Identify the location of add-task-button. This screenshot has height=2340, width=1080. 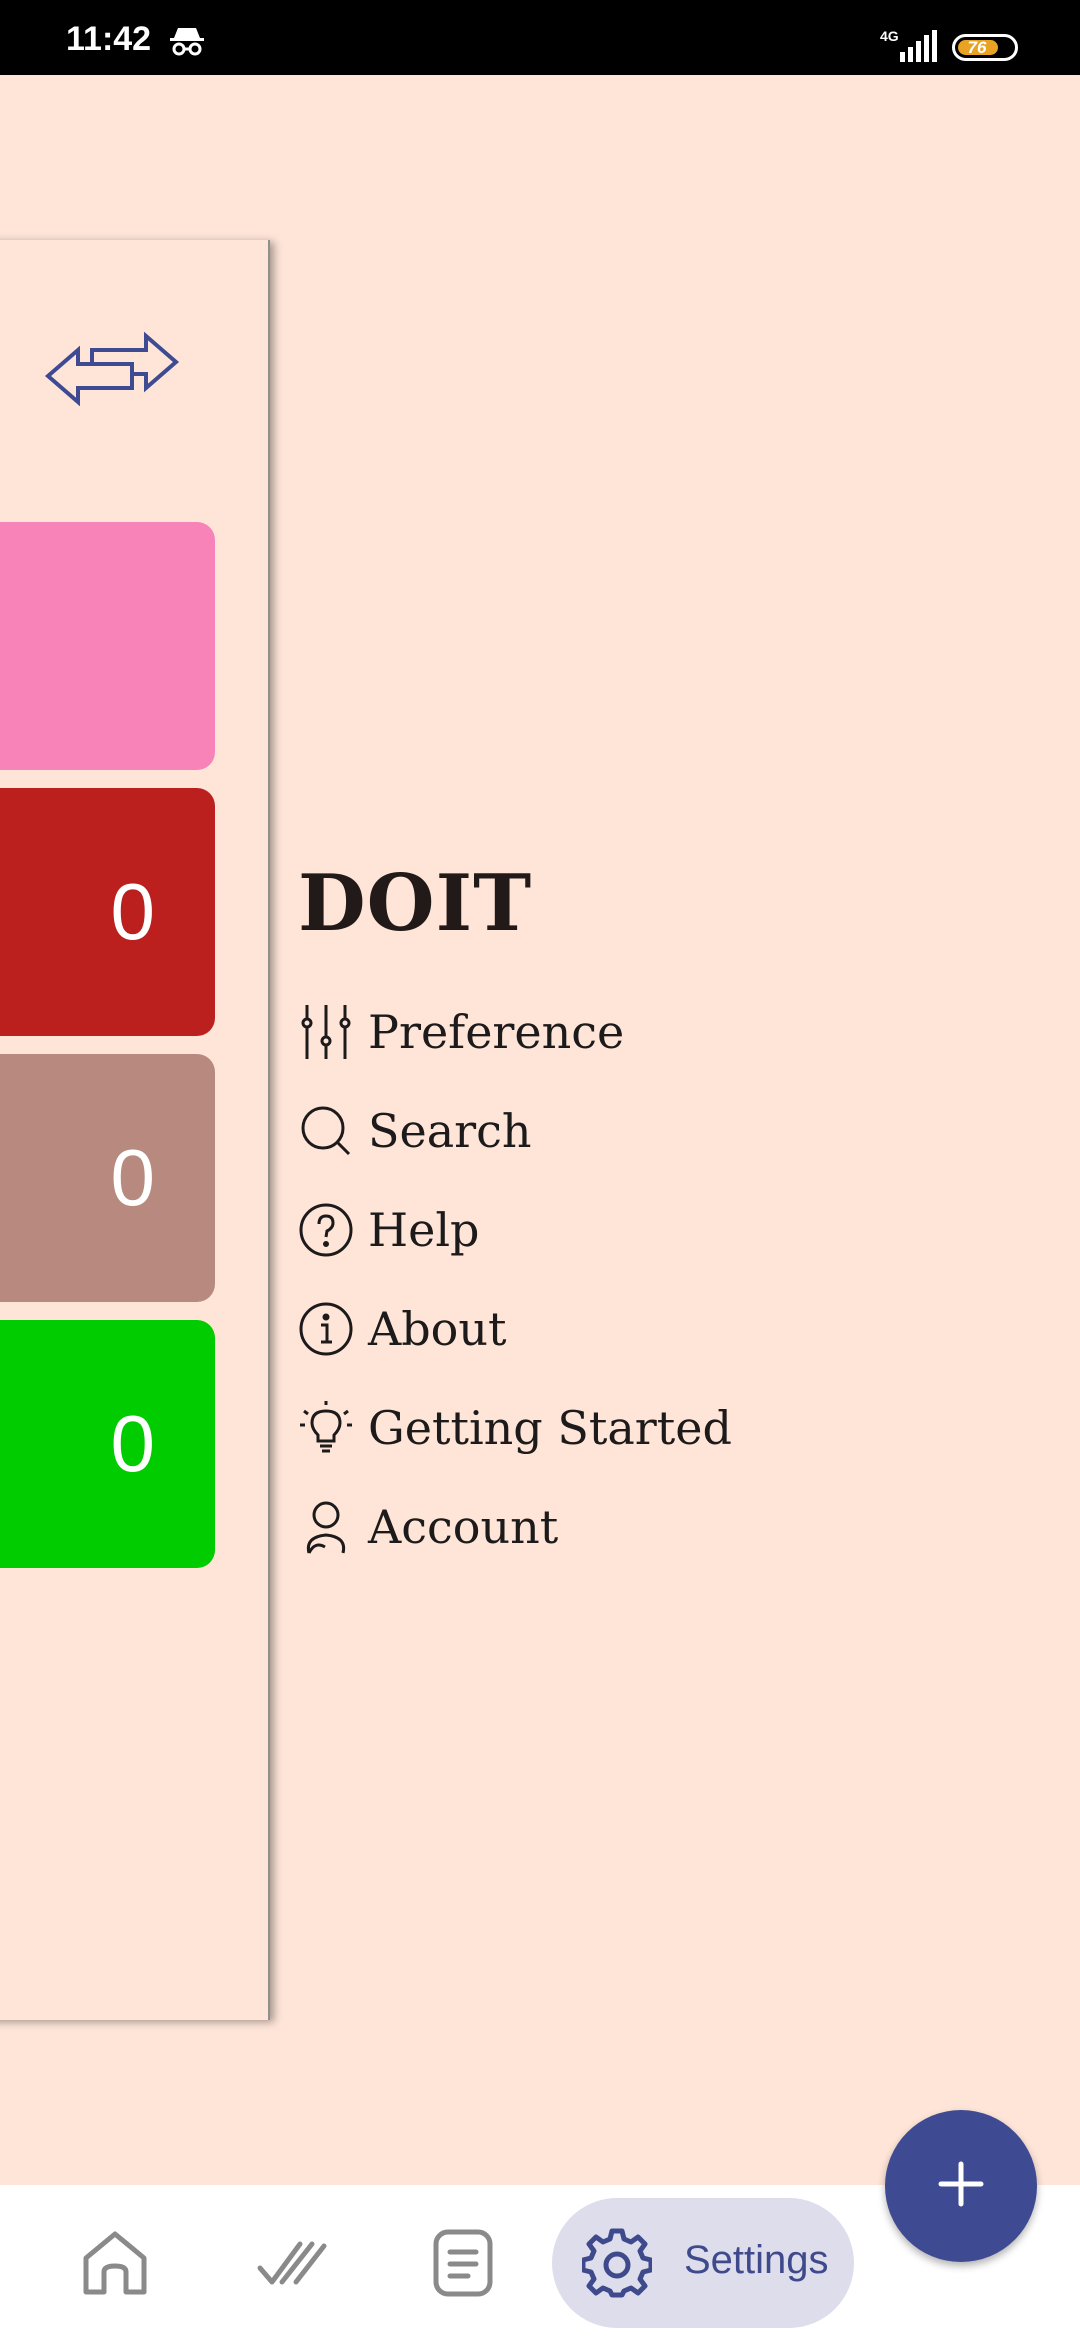
(961, 2186).